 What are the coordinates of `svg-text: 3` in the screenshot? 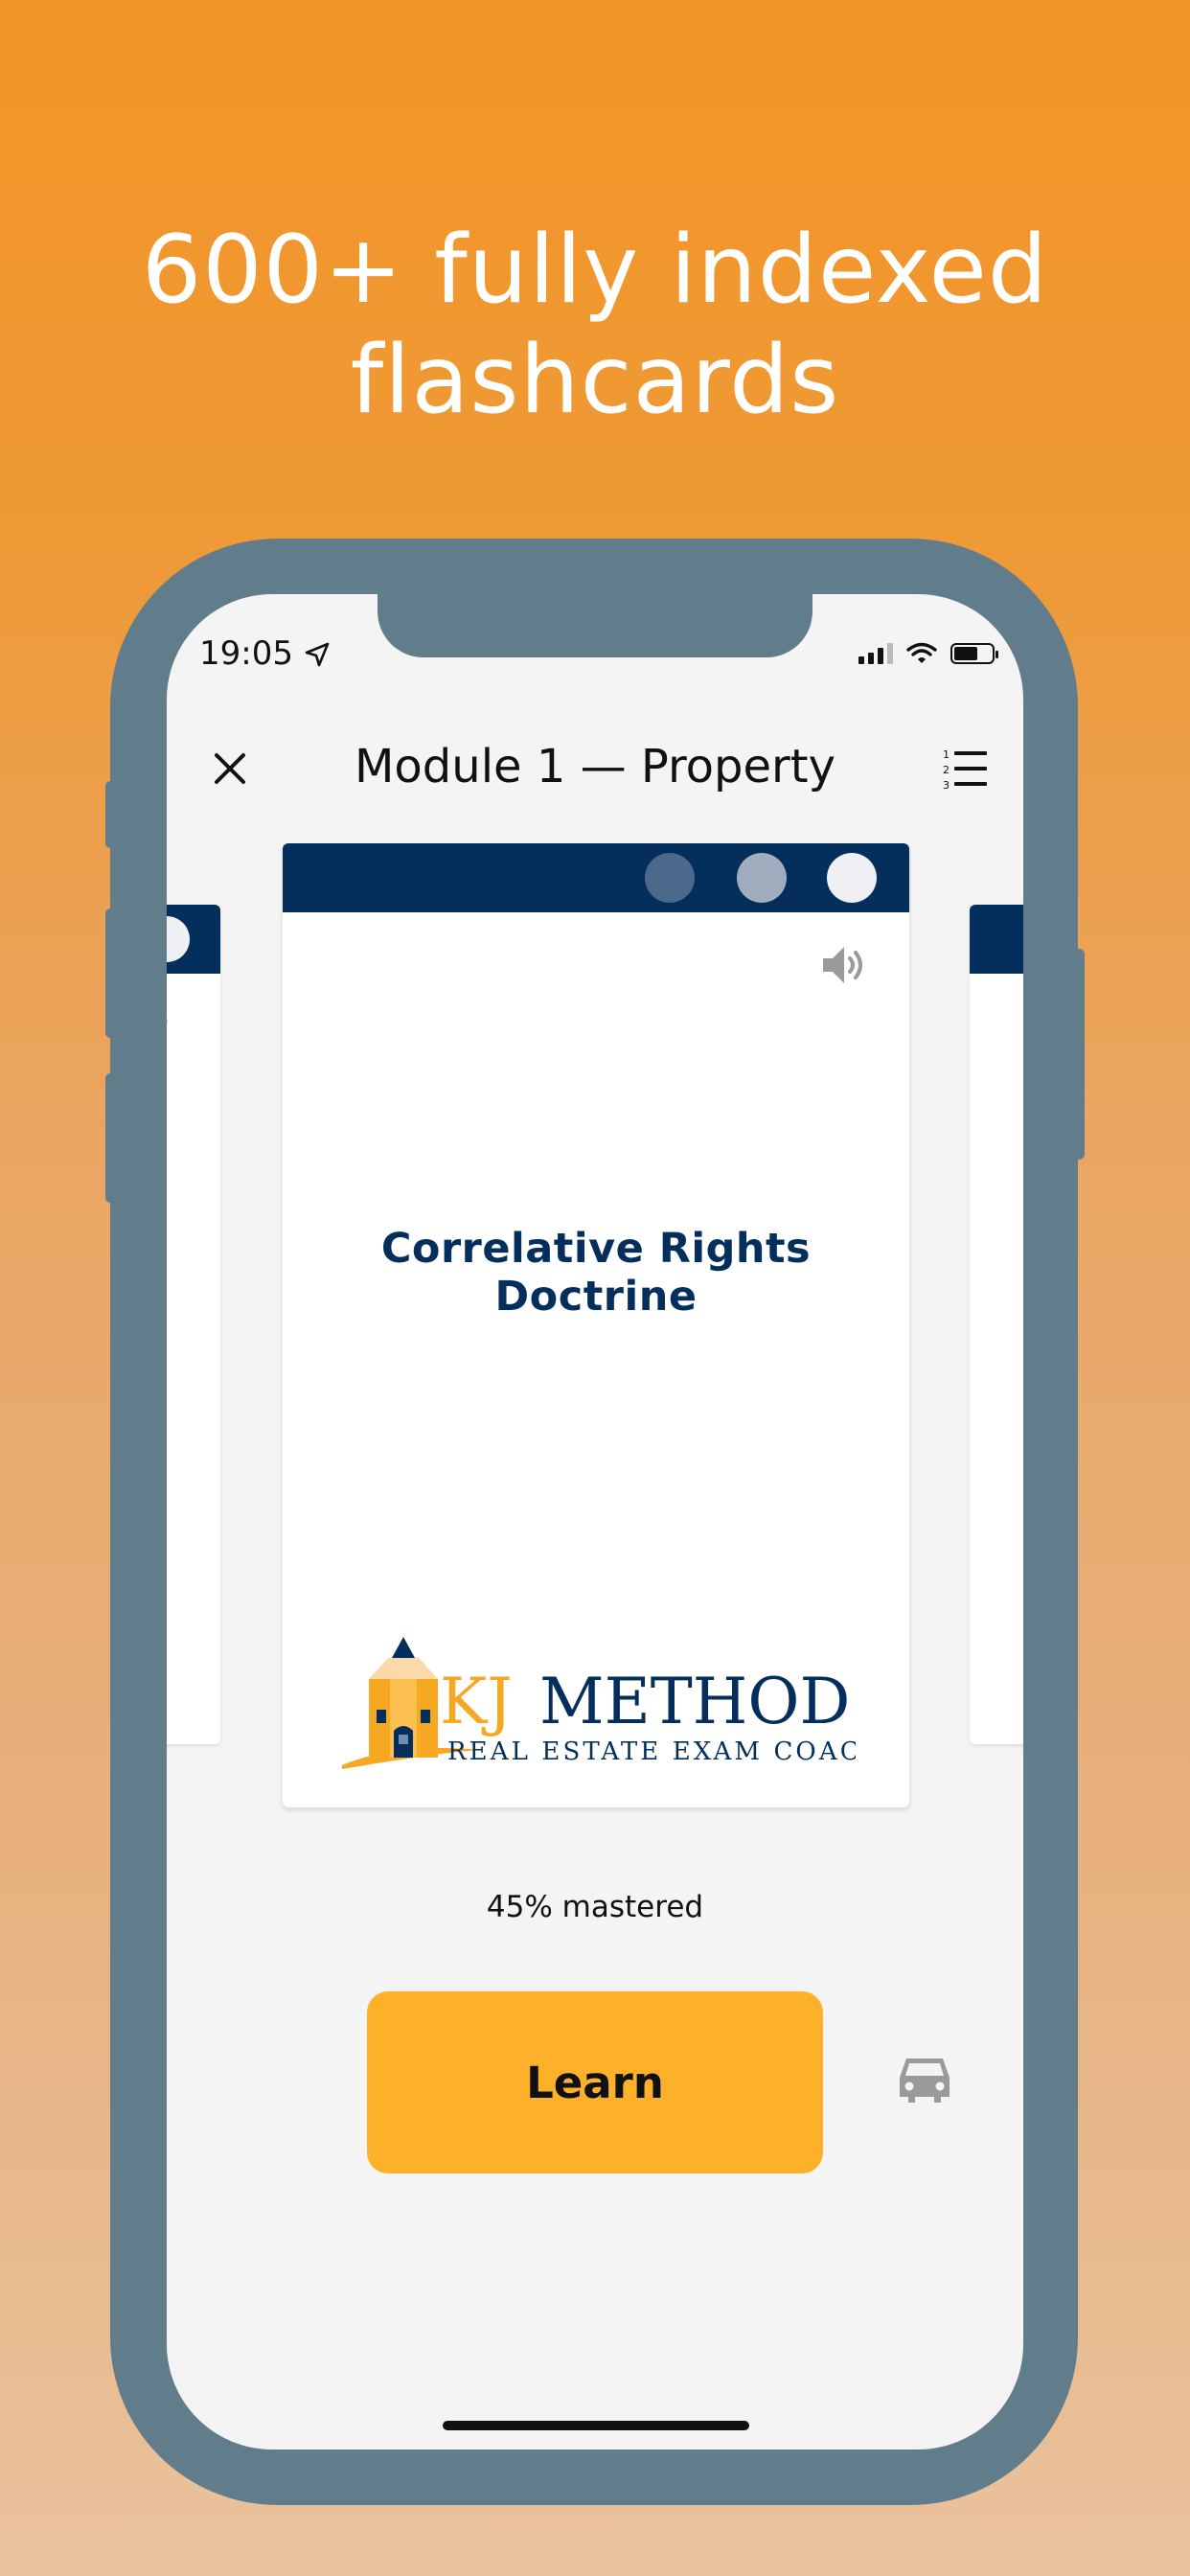 It's located at (947, 784).